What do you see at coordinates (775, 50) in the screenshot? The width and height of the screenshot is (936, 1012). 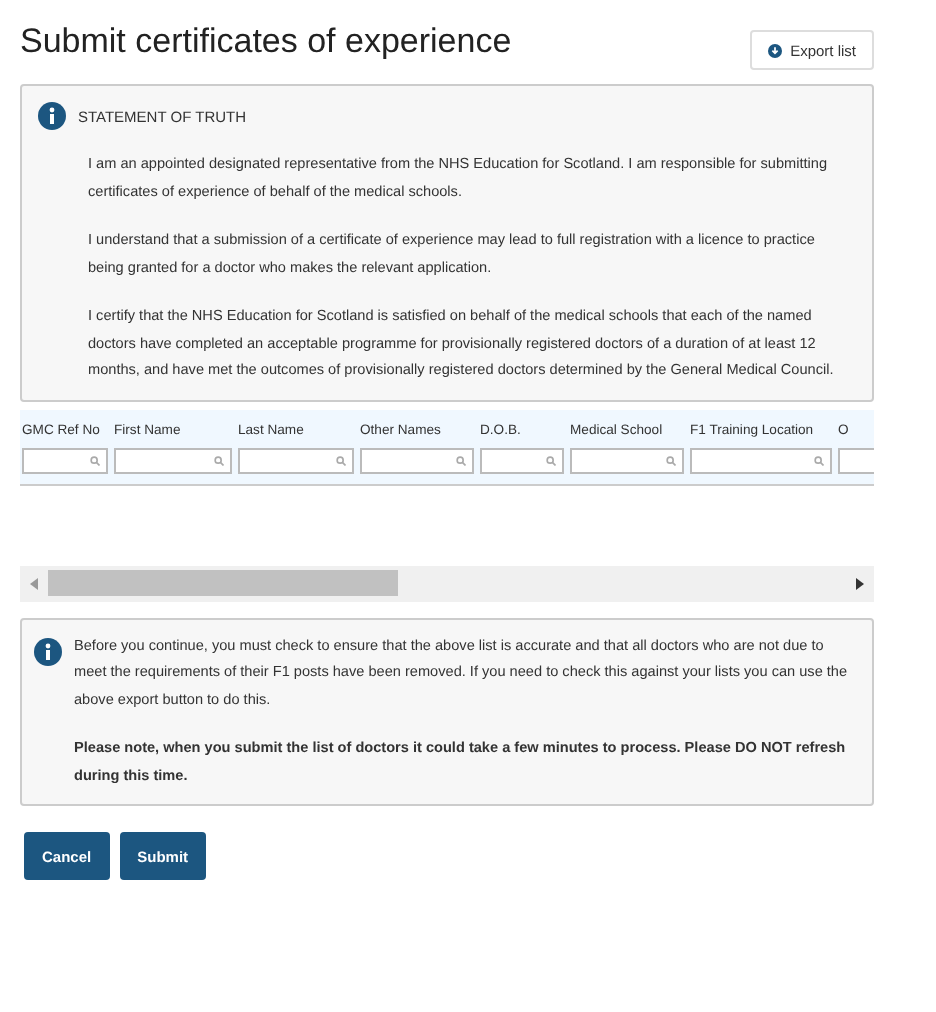 I see `download-icon` at bounding box center [775, 50].